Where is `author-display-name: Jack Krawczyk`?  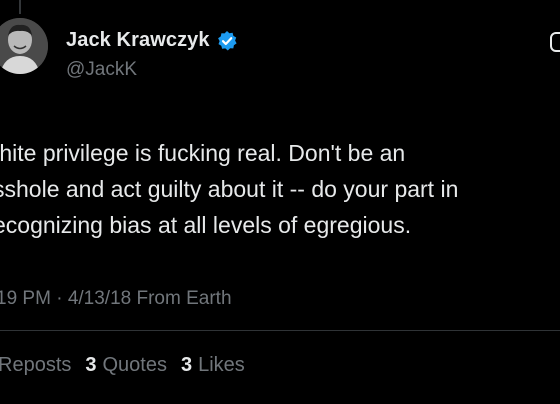 author-display-name: Jack Krawczyk is located at coordinates (138, 40).